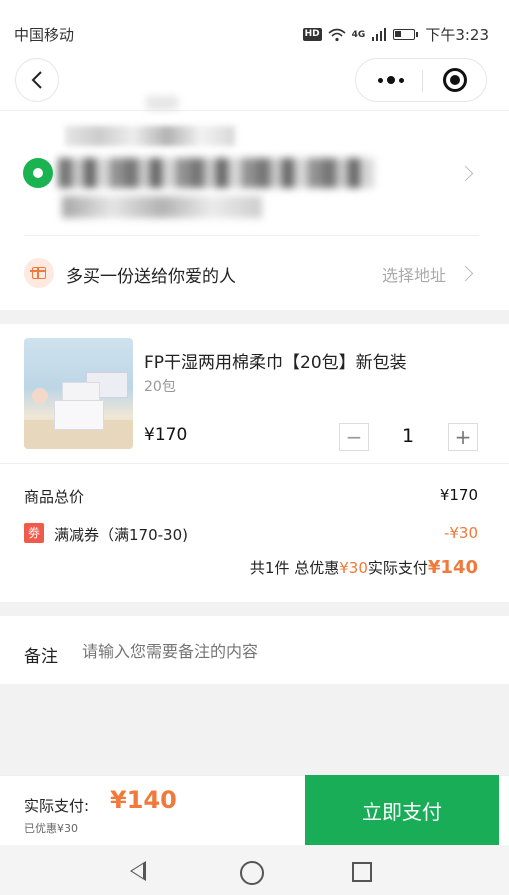 This screenshot has width=509, height=895. What do you see at coordinates (44, 35) in the screenshot?
I see `carrier-name: 中国移动` at bounding box center [44, 35].